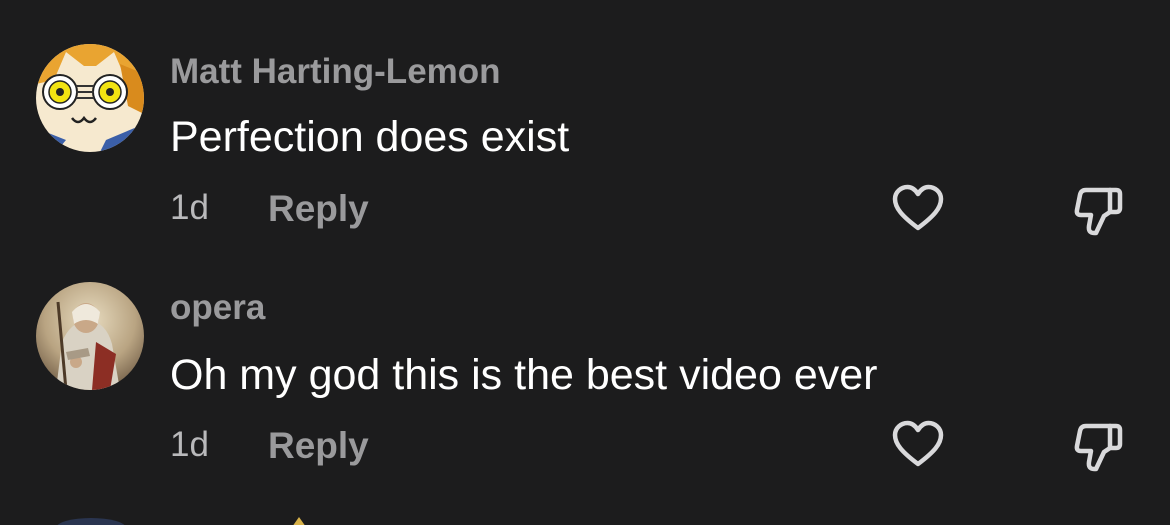 Image resolution: width=1170 pixels, height=525 pixels. I want to click on next-comment-badge-partial, so click(299, 521).